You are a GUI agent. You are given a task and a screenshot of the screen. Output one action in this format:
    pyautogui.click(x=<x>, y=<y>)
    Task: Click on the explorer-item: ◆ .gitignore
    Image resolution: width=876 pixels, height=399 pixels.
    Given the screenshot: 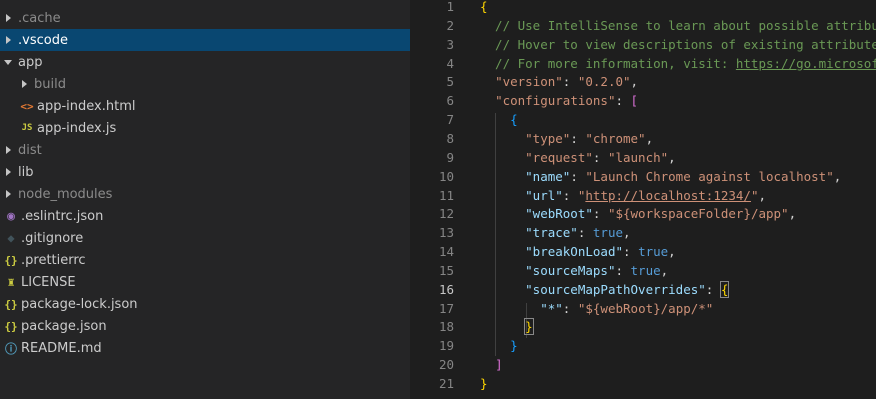 What is the action you would take?
    pyautogui.click(x=207, y=238)
    